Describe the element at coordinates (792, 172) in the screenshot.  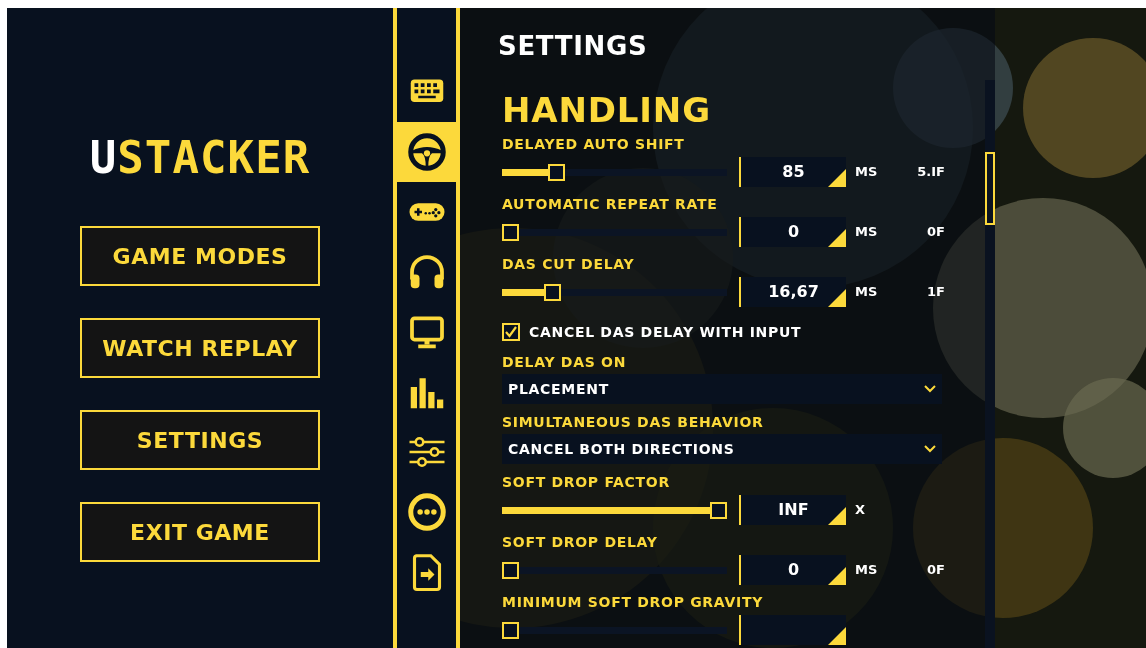
I see `value-field: 85` at that location.